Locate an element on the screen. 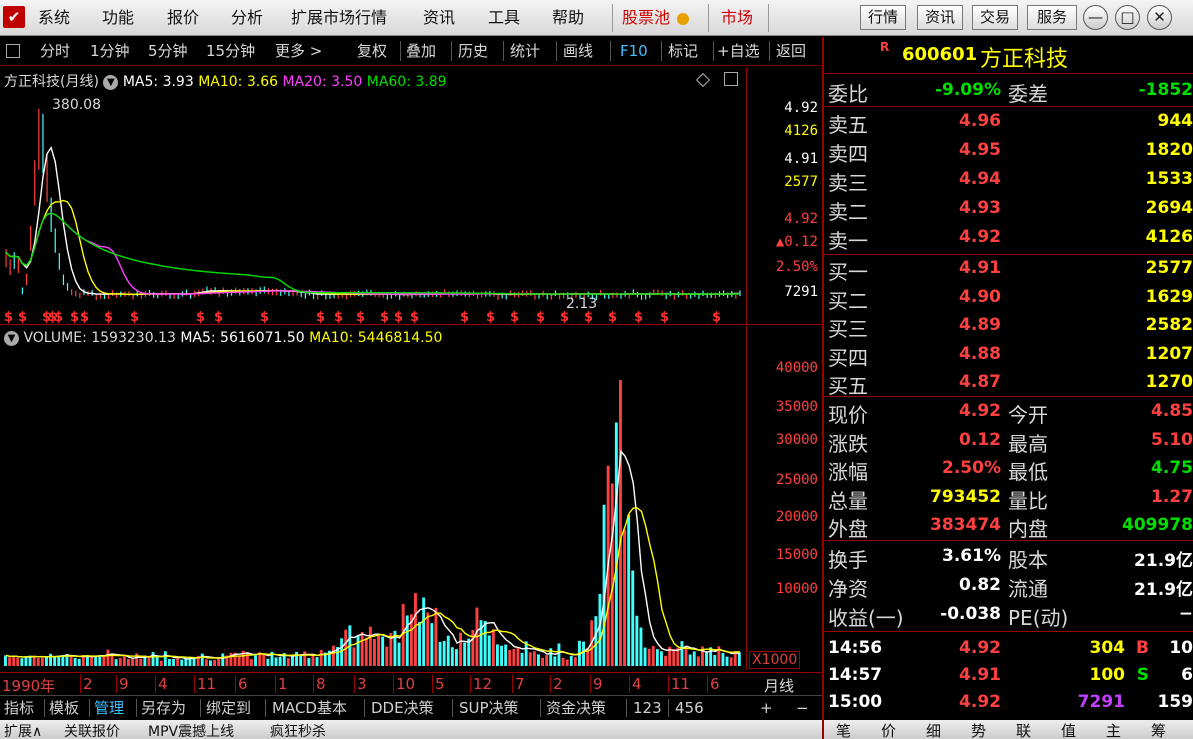  tick-row: 14:57 4.91 100 S 6 is located at coordinates (1008, 675).